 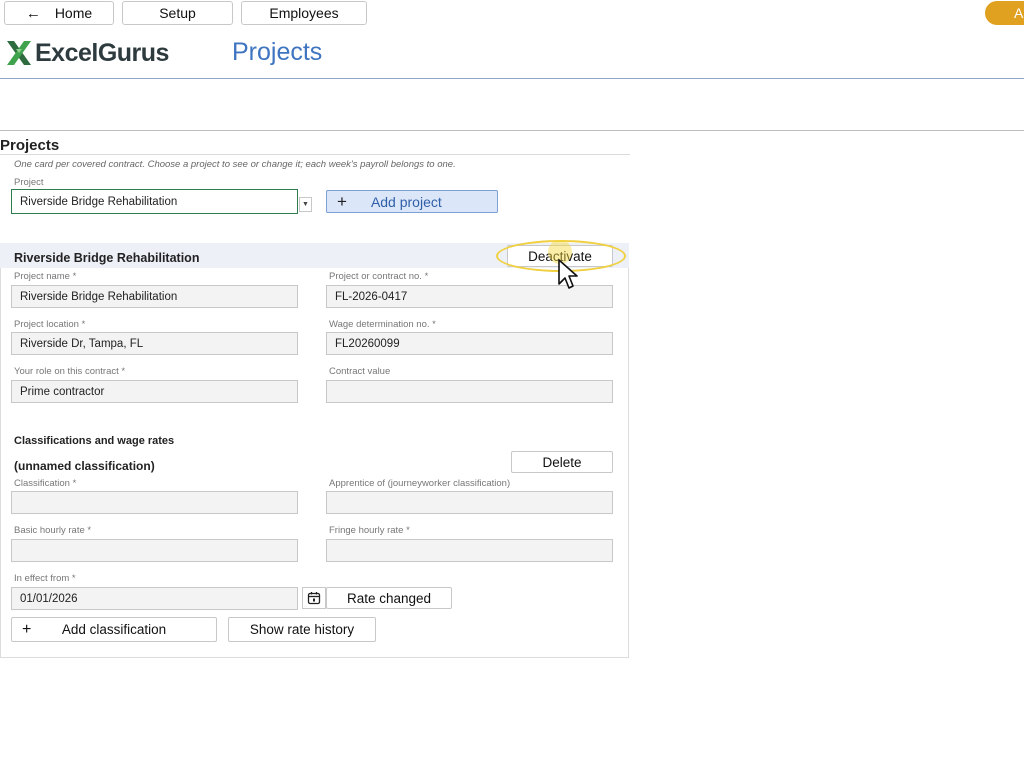 I want to click on effective-date-field: 01/01/2026, so click(x=154, y=598).